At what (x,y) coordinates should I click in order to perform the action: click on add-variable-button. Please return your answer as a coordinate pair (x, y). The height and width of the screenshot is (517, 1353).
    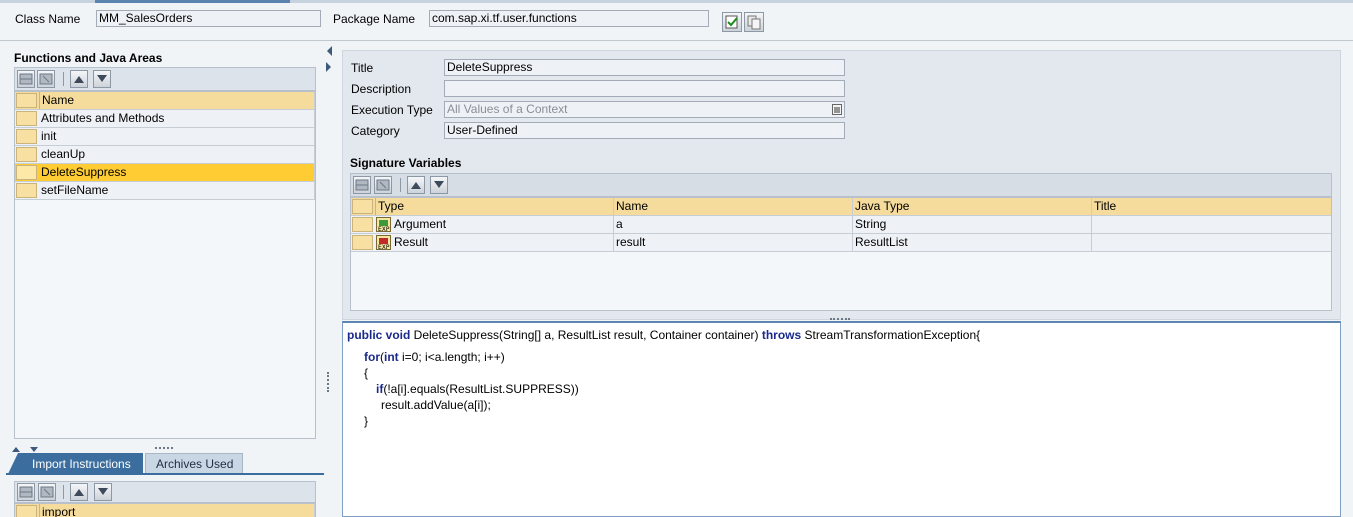
    Looking at the image, I should click on (362, 185).